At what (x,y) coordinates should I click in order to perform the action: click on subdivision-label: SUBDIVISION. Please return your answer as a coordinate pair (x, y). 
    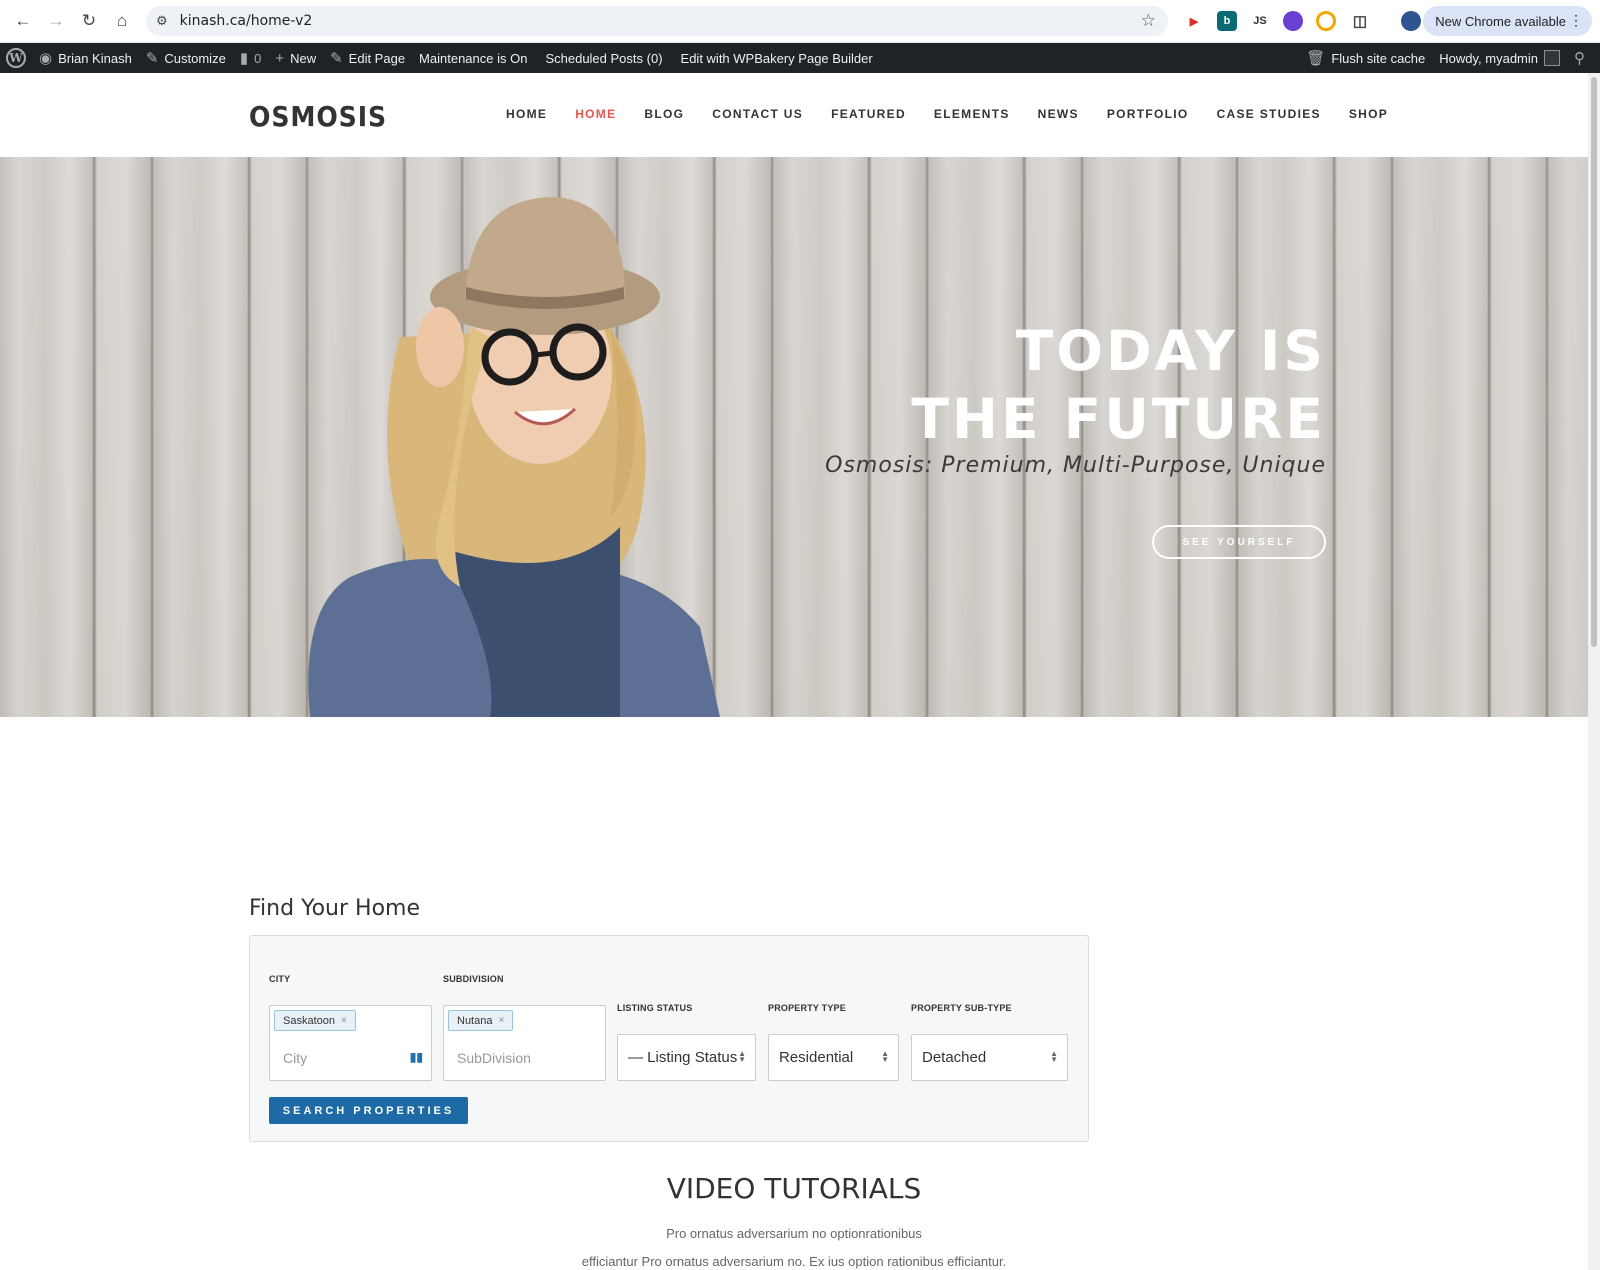
    Looking at the image, I should click on (473, 979).